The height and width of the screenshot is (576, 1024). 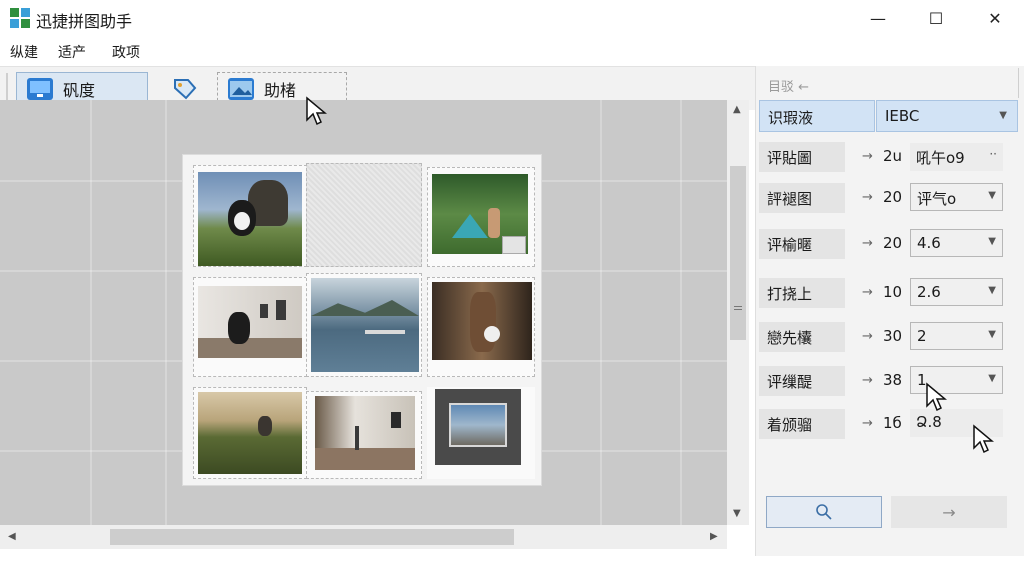 What do you see at coordinates (956, 243) in the screenshot?
I see `row-select: 4.6 ▼` at bounding box center [956, 243].